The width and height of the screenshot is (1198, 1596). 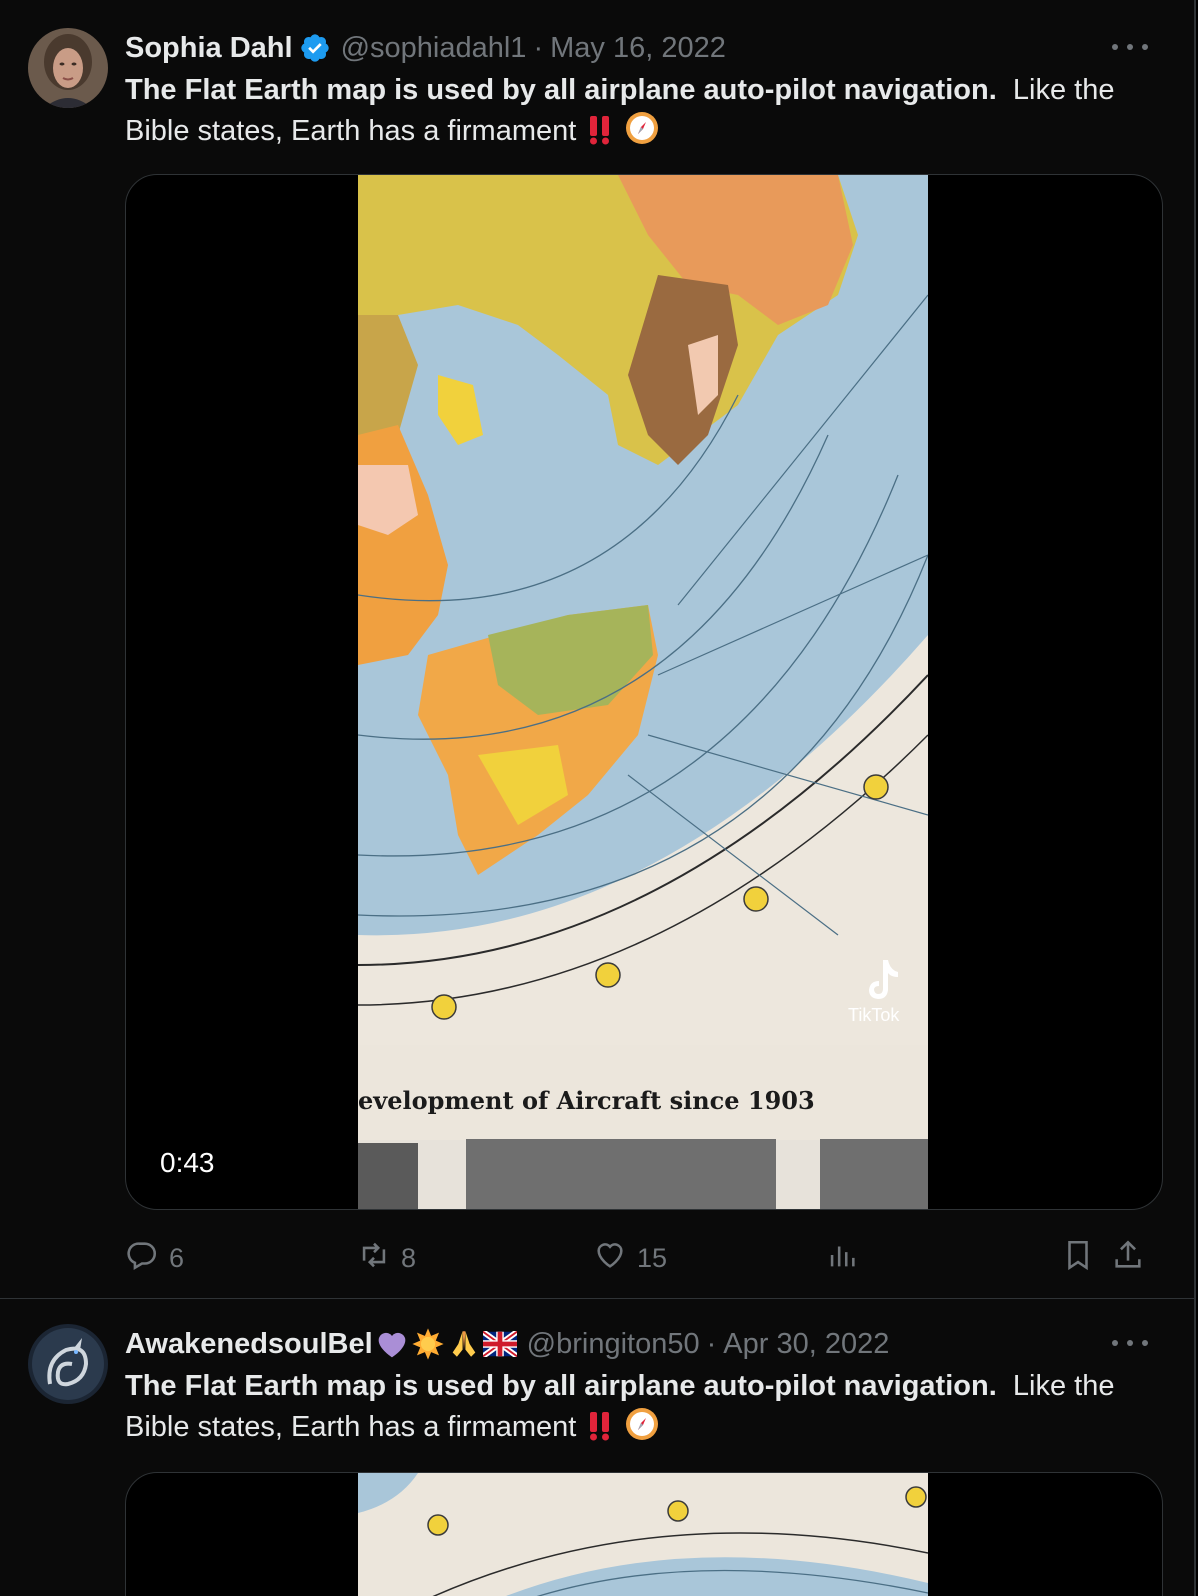 I want to click on bookmark-button, so click(x=1078, y=1258).